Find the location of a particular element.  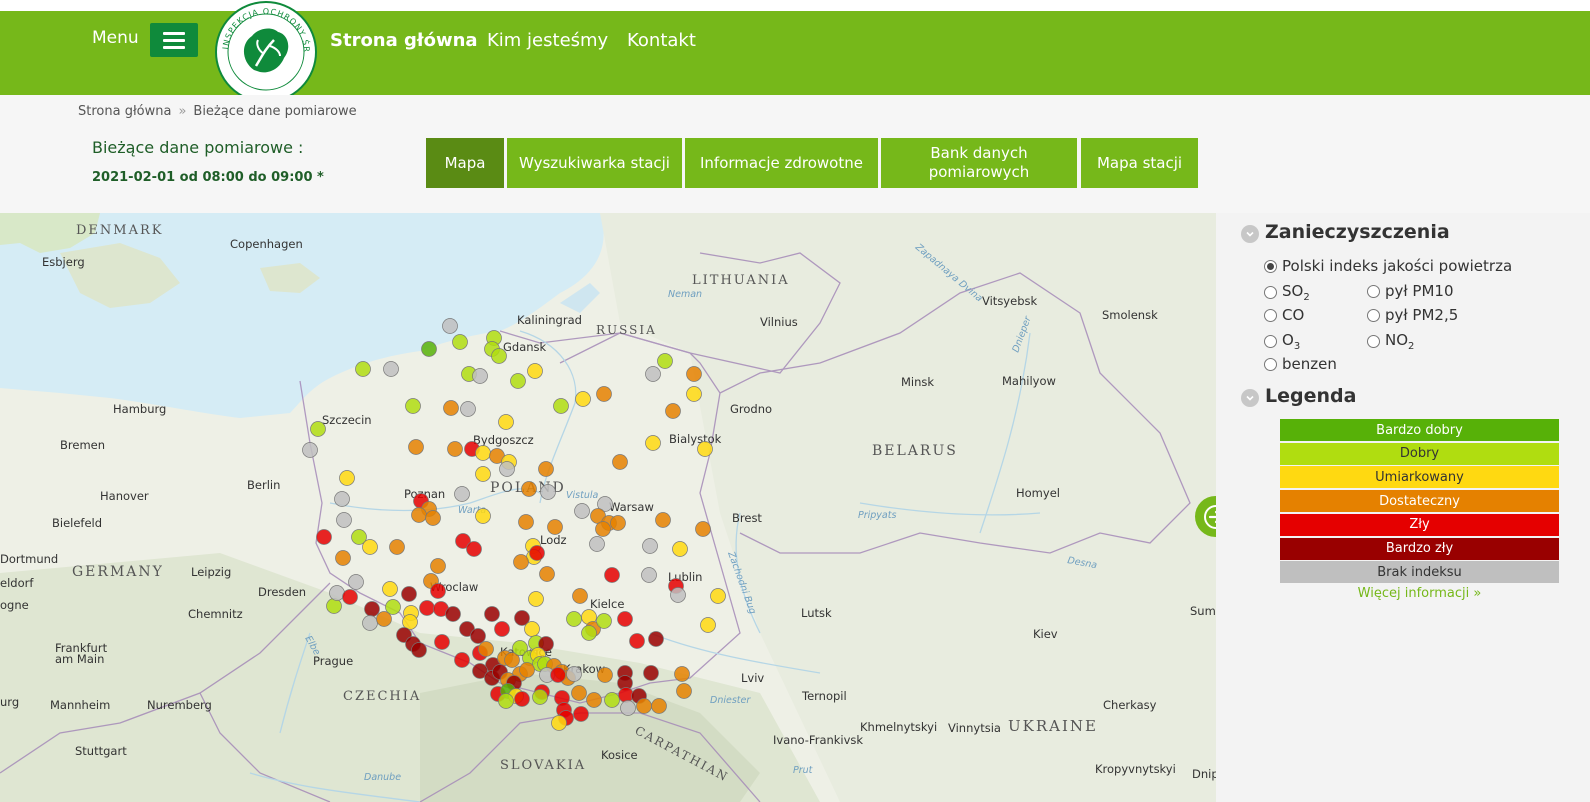

radio-o3: O3 is located at coordinates (1282, 341).